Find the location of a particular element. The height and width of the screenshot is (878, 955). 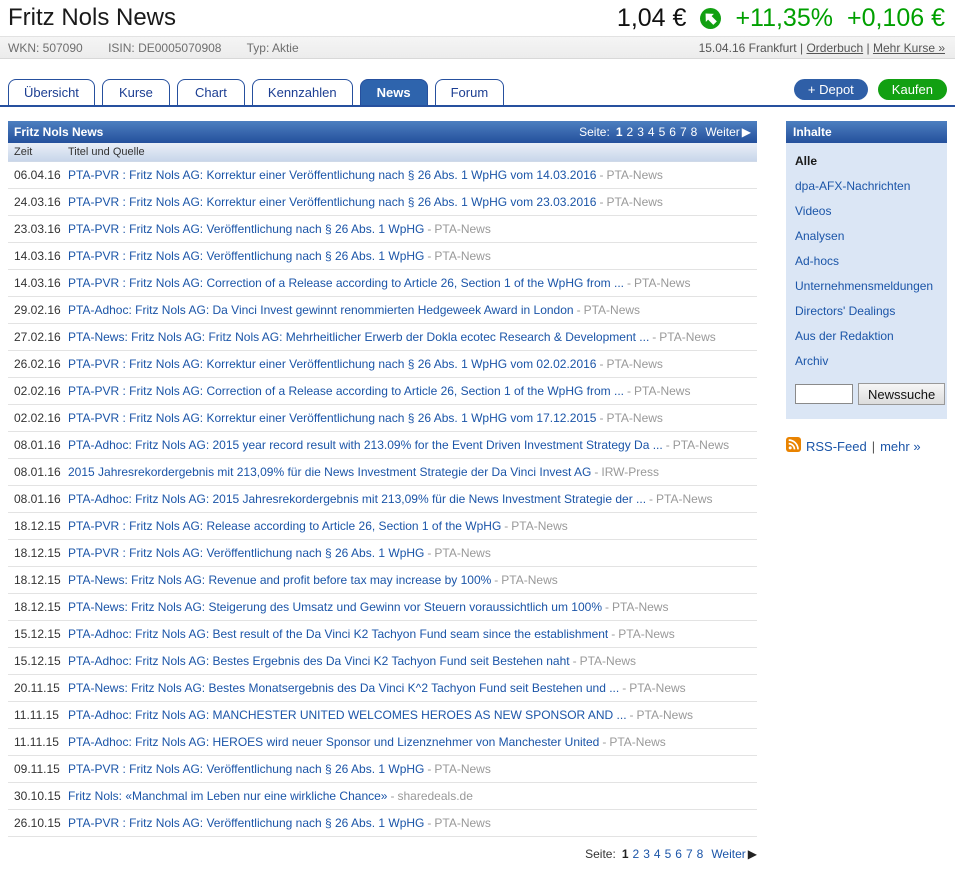

news-date: 08.01.16 is located at coordinates (37, 445).